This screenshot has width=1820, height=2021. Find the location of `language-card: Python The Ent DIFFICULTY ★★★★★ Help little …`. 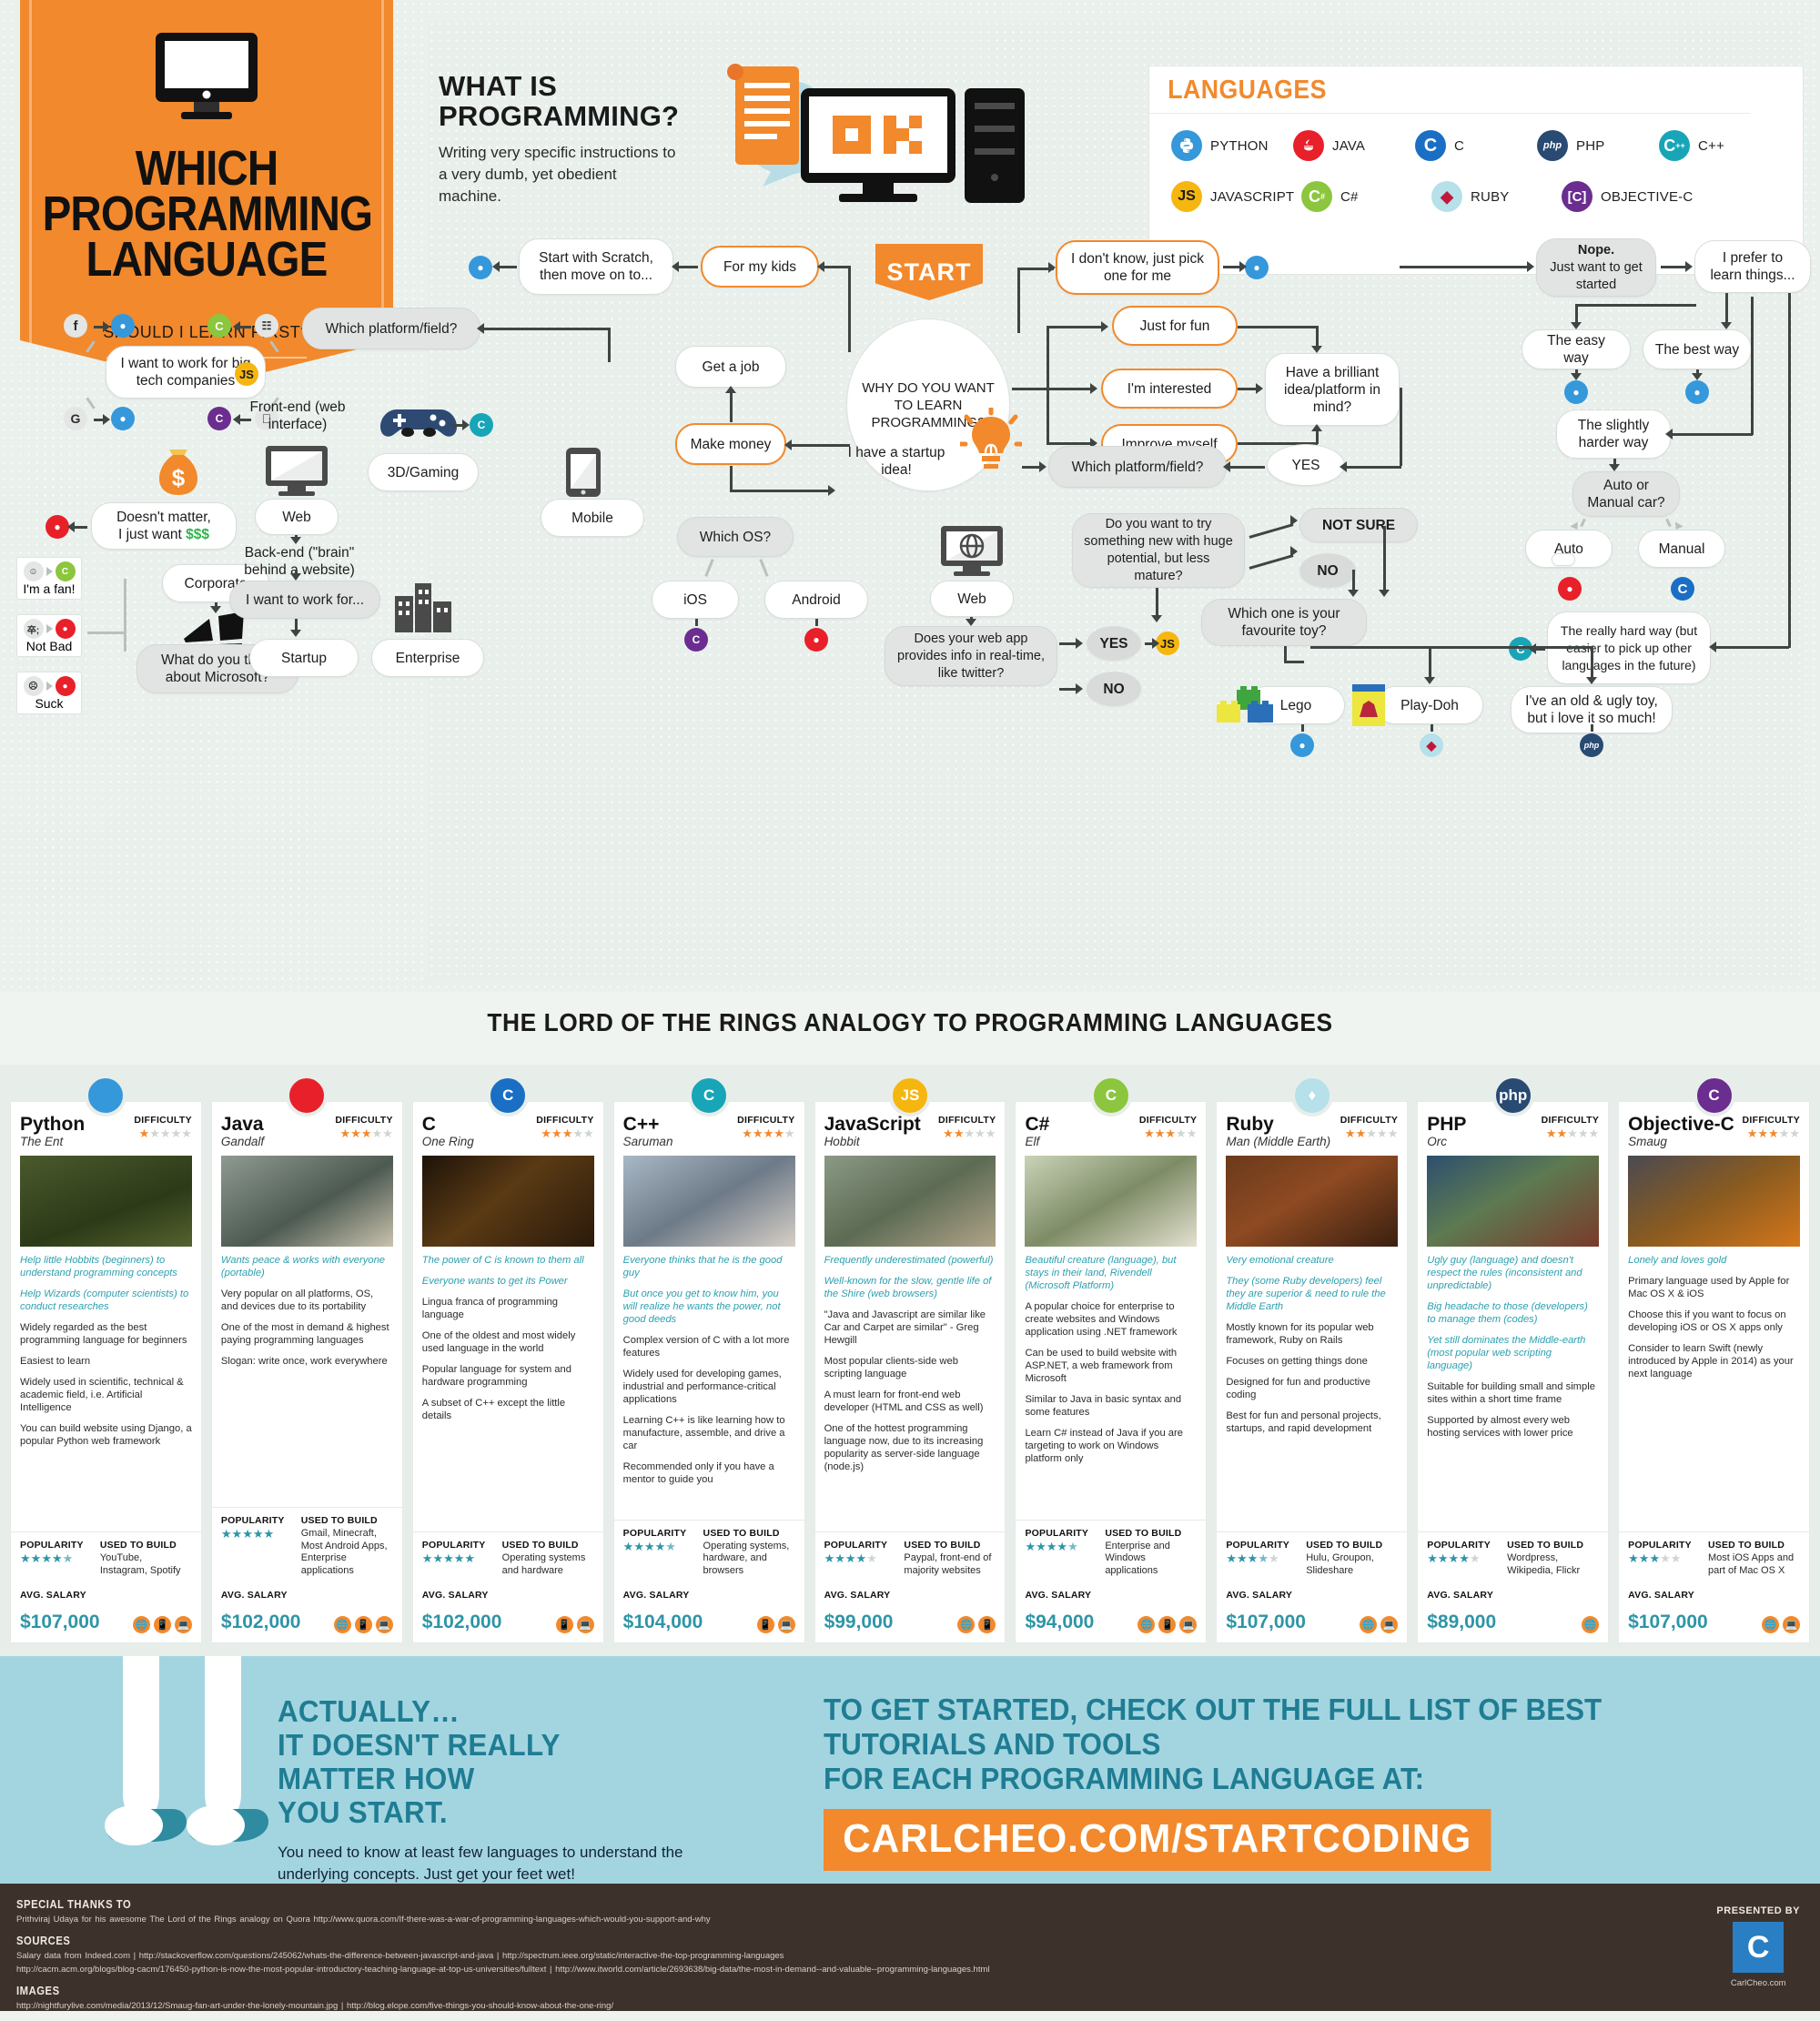

language-card: Python The Ent DIFFICULTY ★★★★★ Help little … is located at coordinates (106, 1359).